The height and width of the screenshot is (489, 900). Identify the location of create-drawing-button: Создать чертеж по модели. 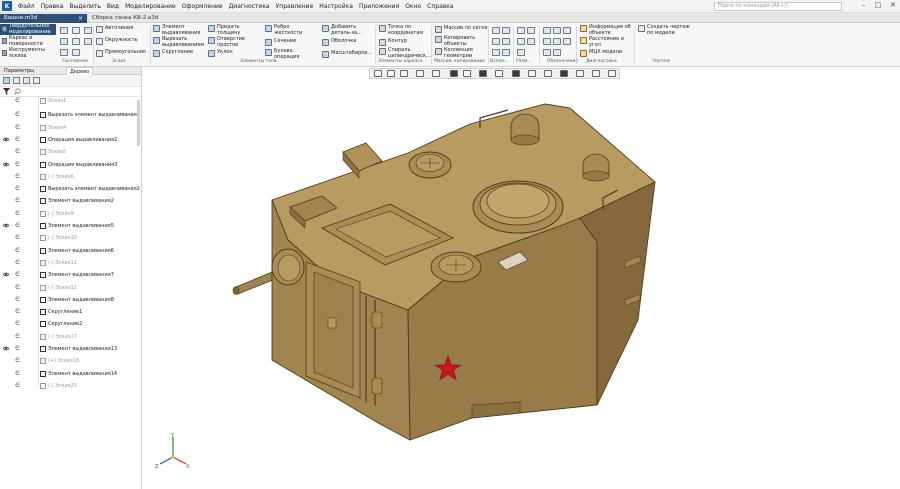
(666, 30).